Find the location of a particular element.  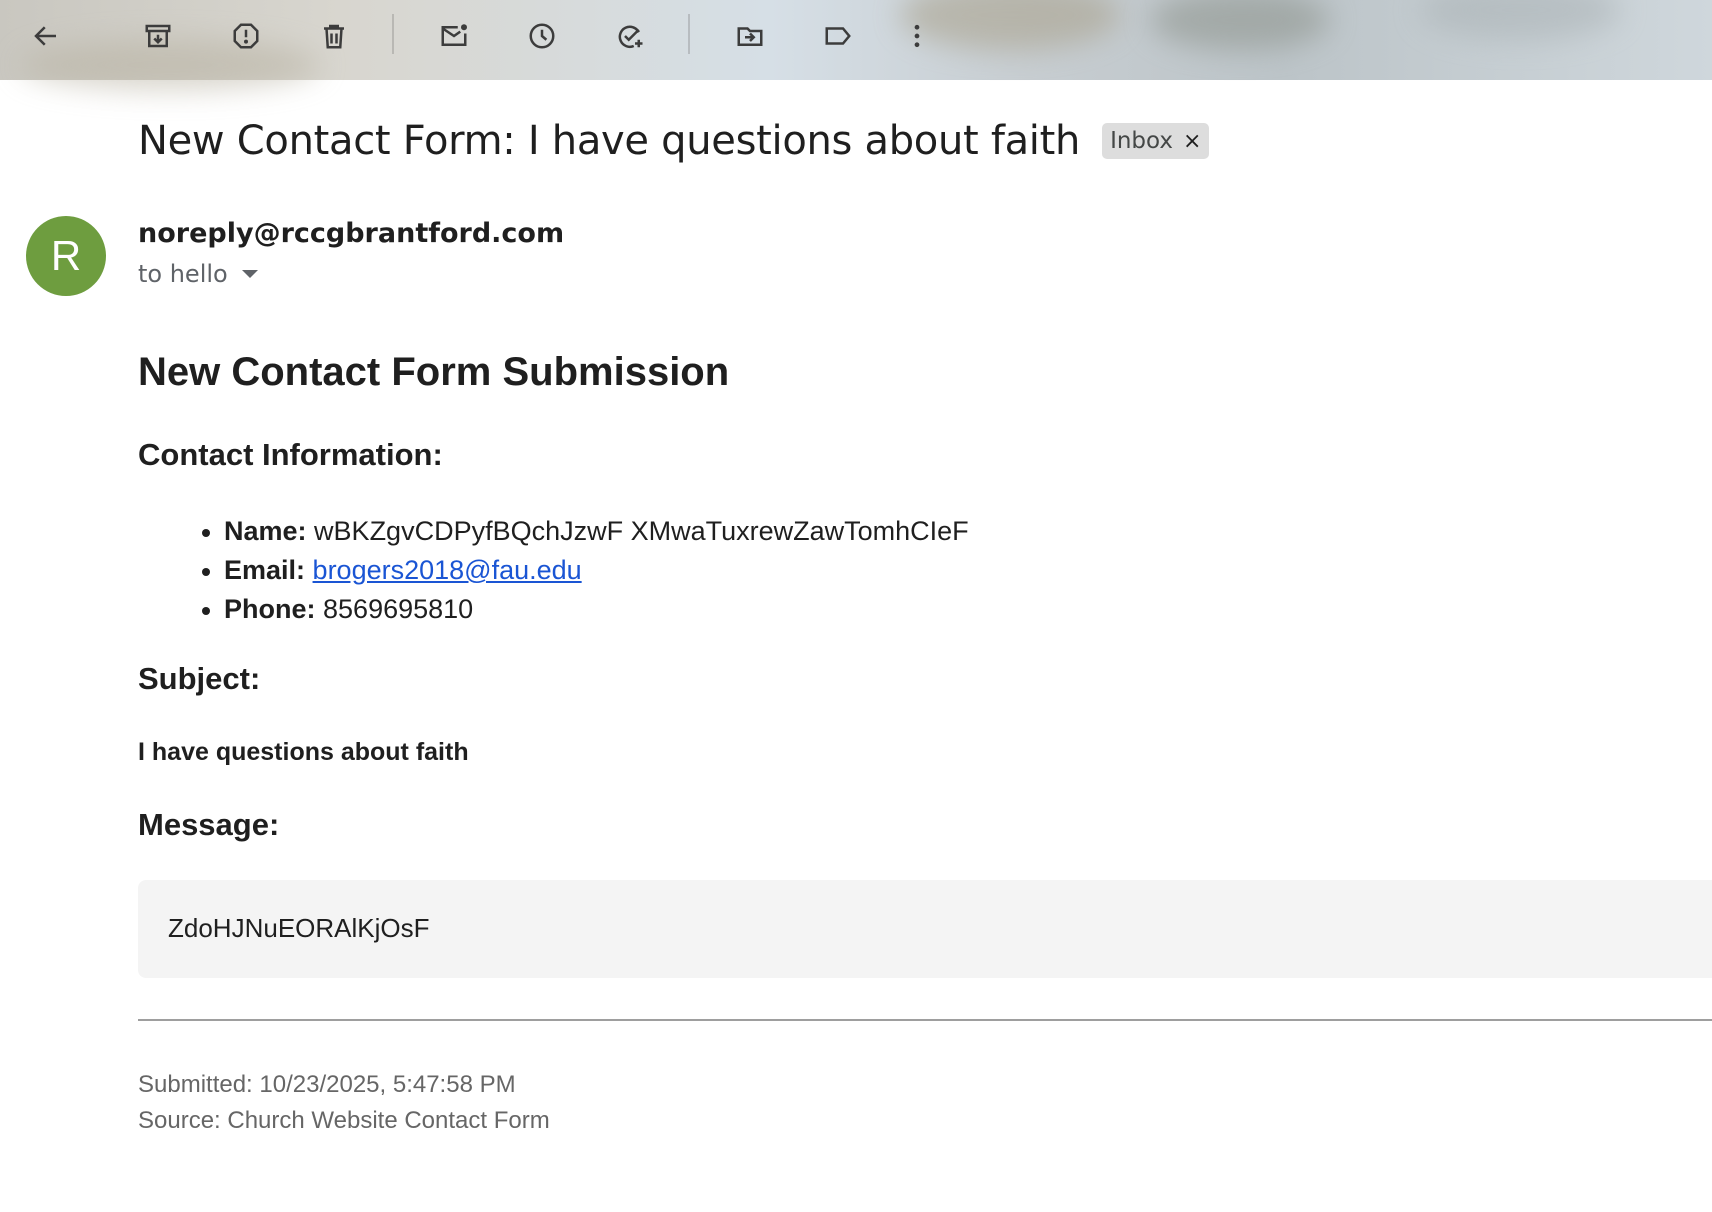

message-box: ZdoHJNuEORAlKjOsF is located at coordinates (925, 929).